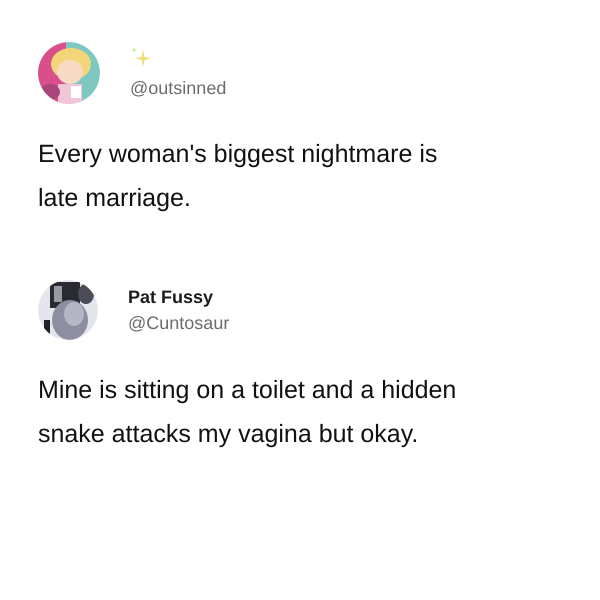 Image resolution: width=600 pixels, height=600 pixels. Describe the element at coordinates (171, 297) in the screenshot. I see `display-name: Pat Fussy` at that location.